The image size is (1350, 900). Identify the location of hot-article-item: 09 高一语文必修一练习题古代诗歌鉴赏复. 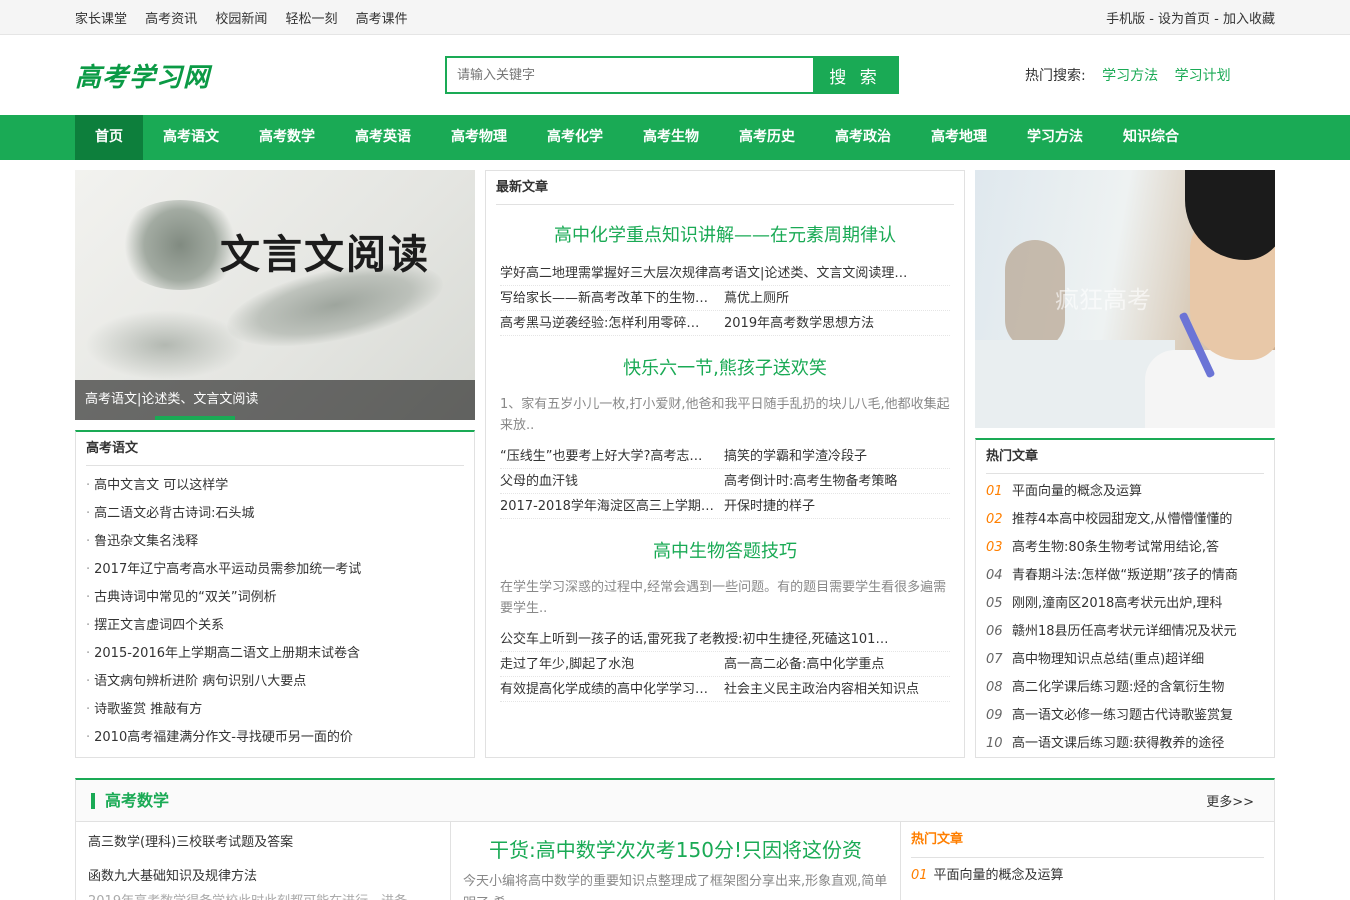
(1125, 716).